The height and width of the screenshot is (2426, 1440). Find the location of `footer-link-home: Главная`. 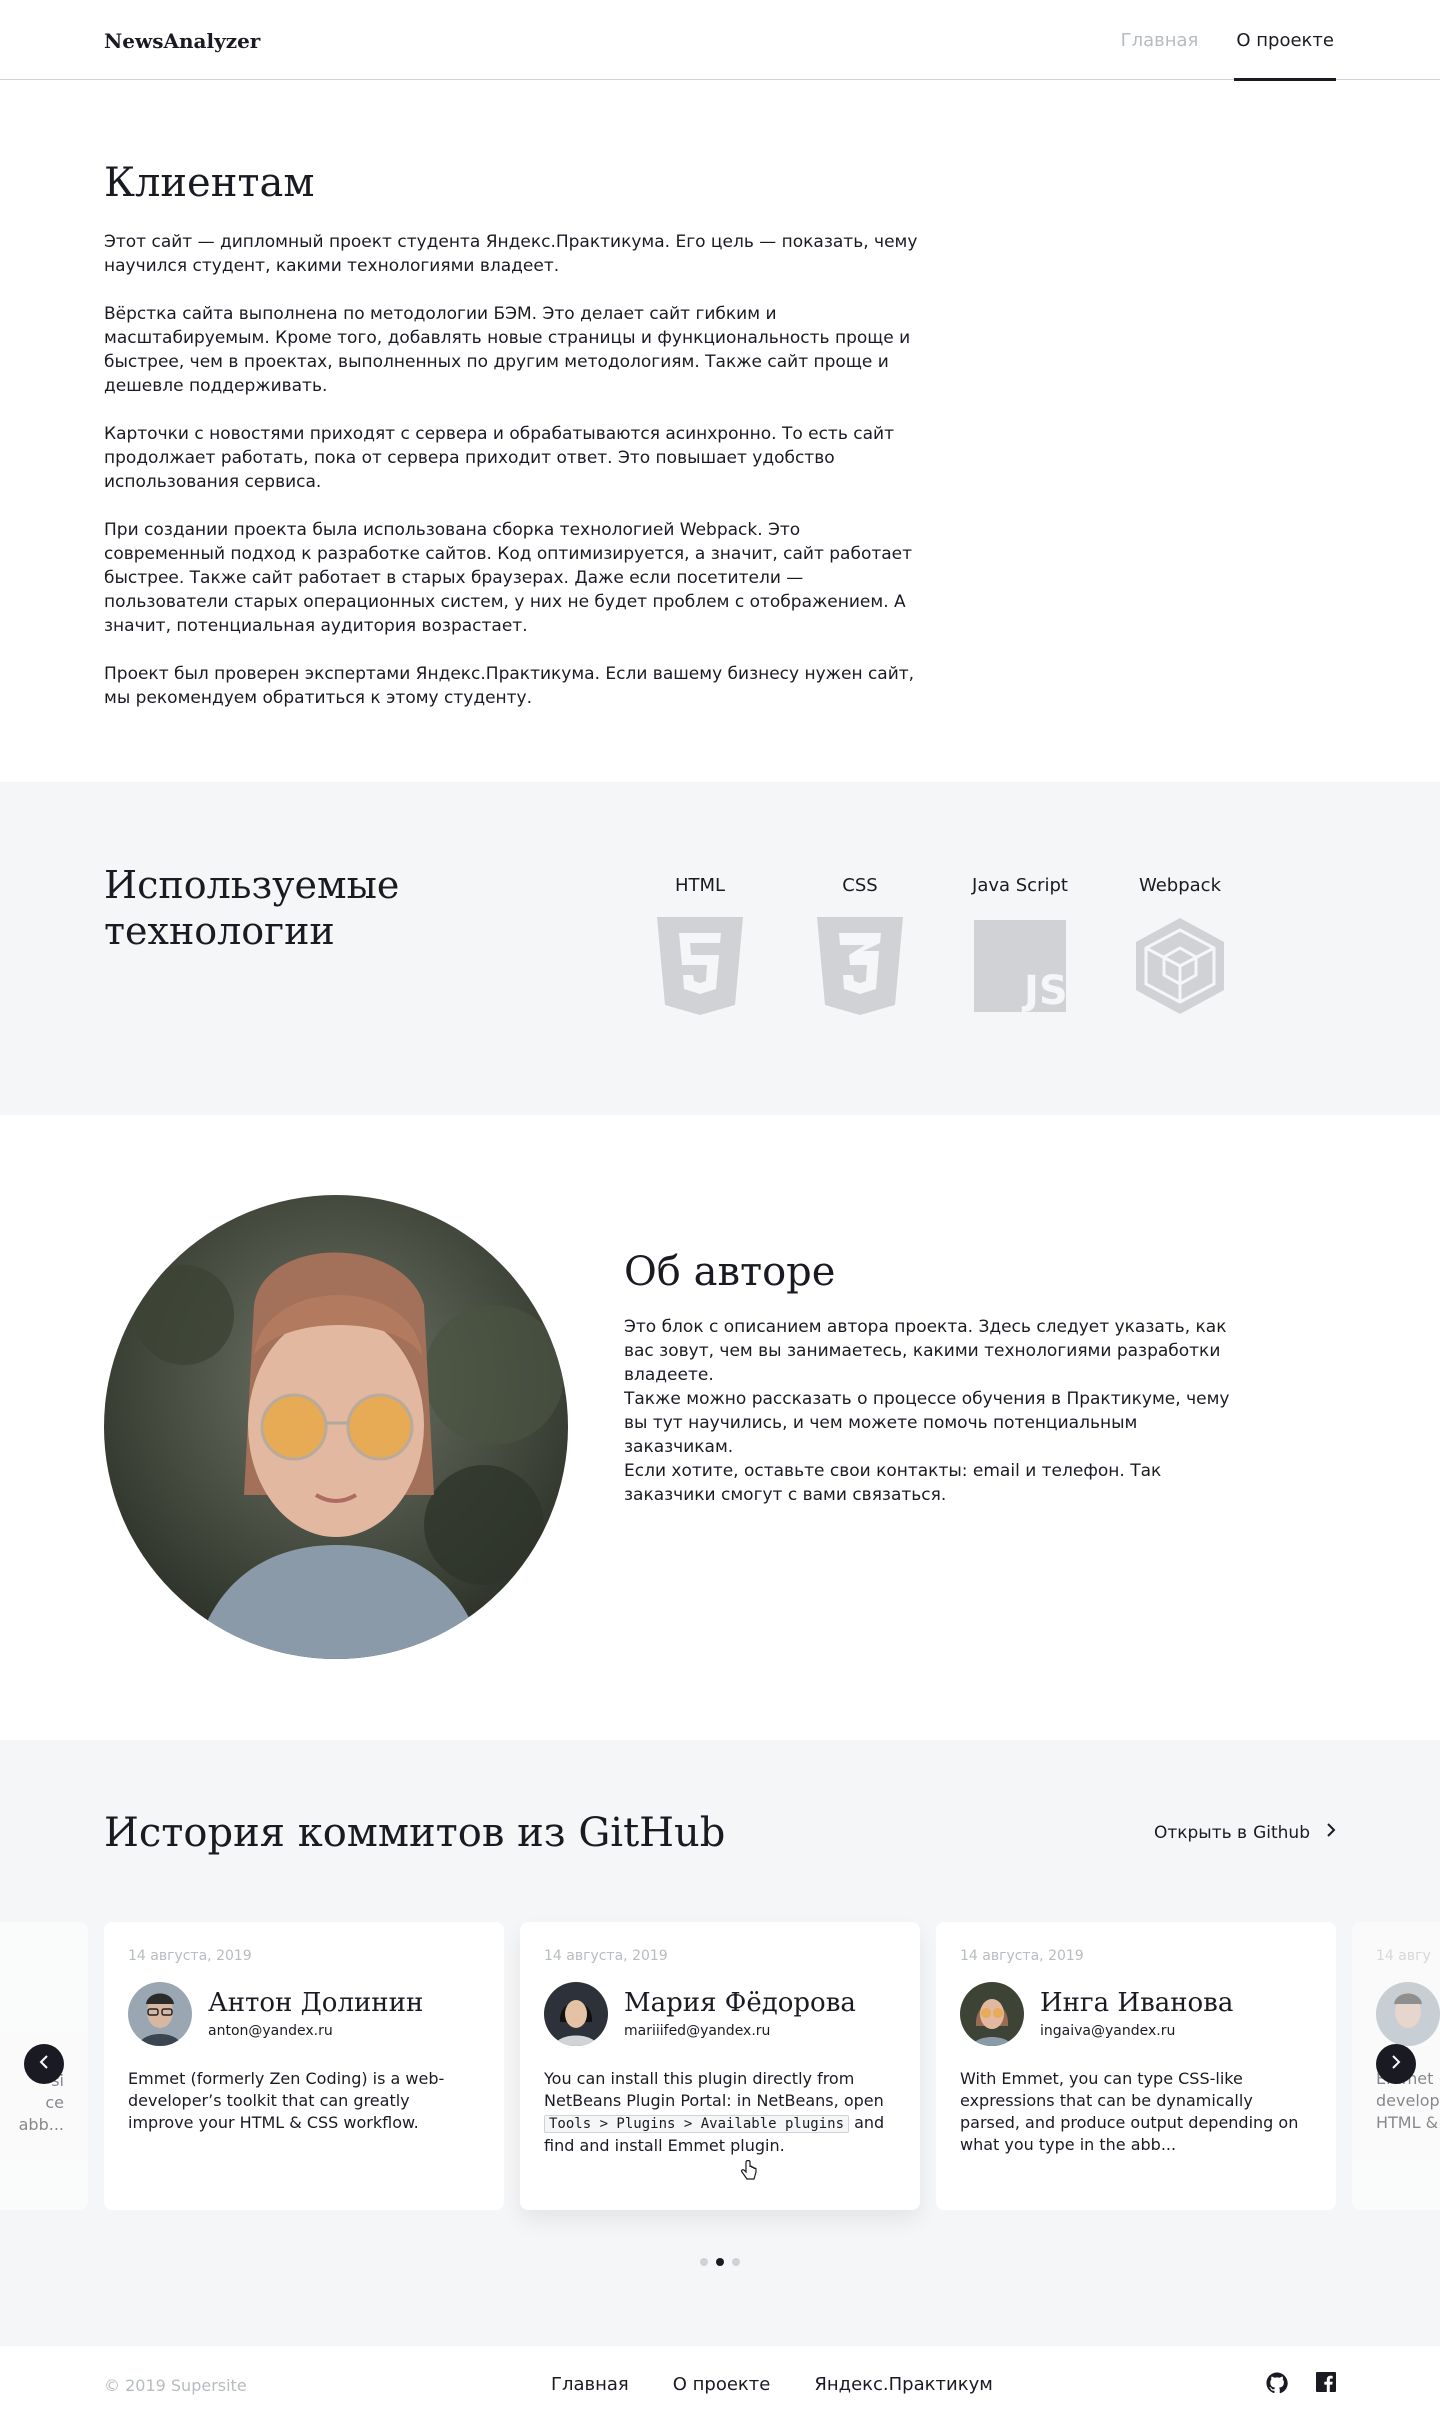

footer-link-home: Главная is located at coordinates (590, 2384).